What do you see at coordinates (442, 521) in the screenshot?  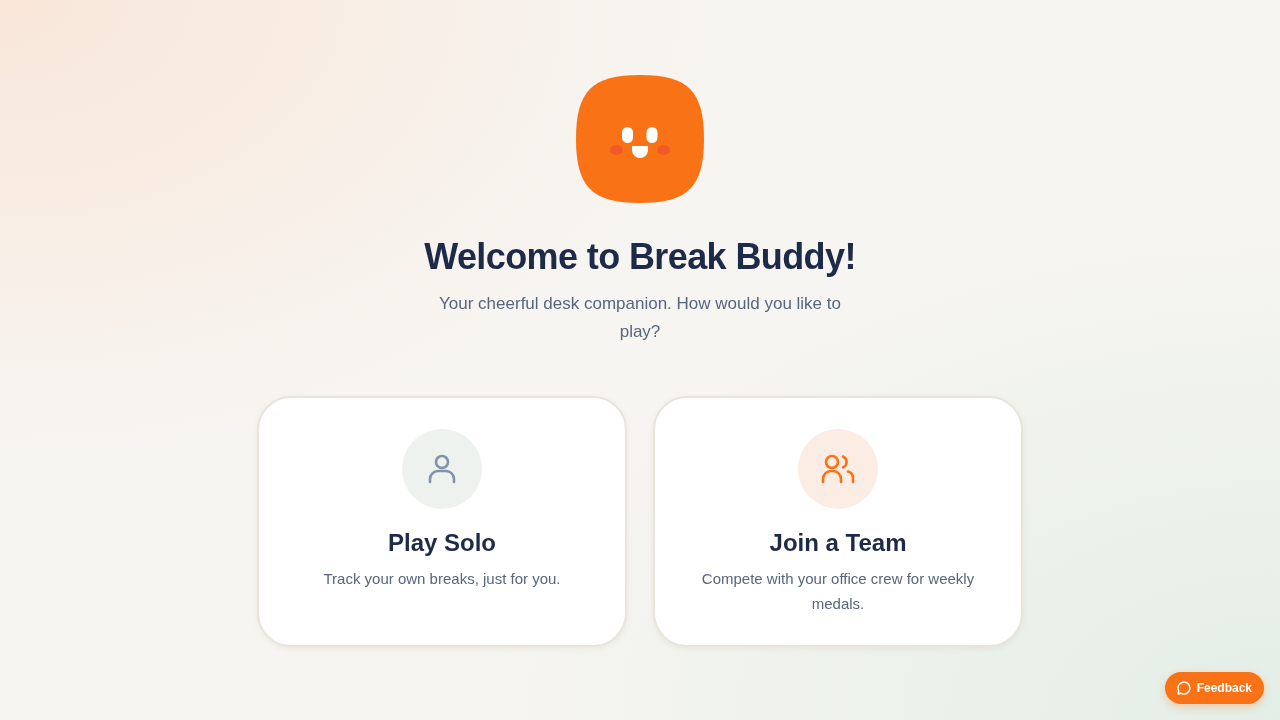 I see `mode-card: Play Solo Track your own breaks, just for you.` at bounding box center [442, 521].